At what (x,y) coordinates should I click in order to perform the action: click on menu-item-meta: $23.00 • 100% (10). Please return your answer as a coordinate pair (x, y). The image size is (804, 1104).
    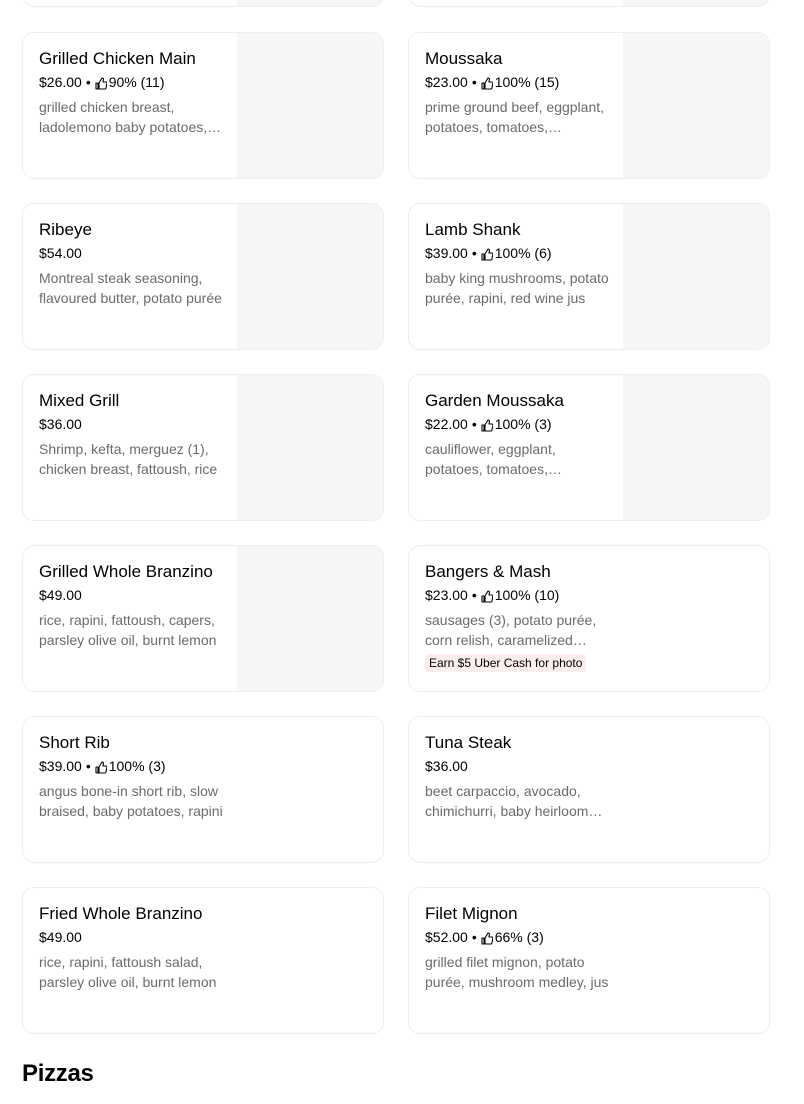
    Looking at the image, I should click on (520, 595).